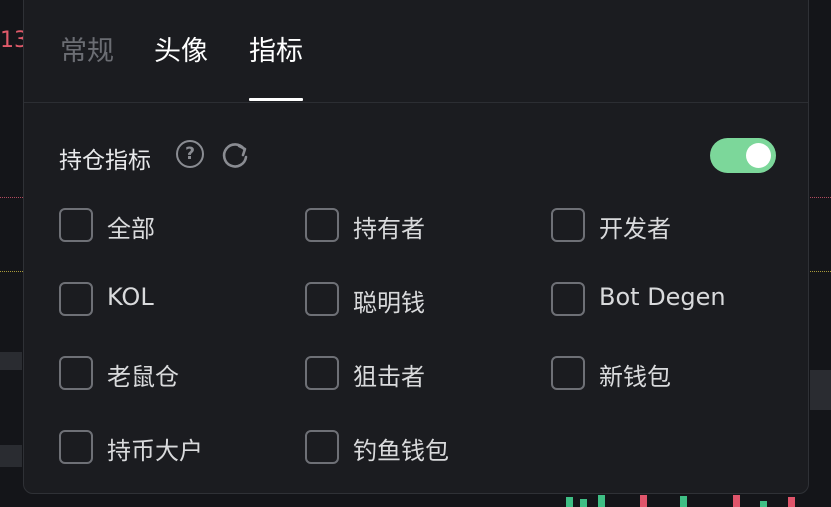  Describe the element at coordinates (105, 161) in the screenshot. I see `section-title: 持仓指标` at that location.